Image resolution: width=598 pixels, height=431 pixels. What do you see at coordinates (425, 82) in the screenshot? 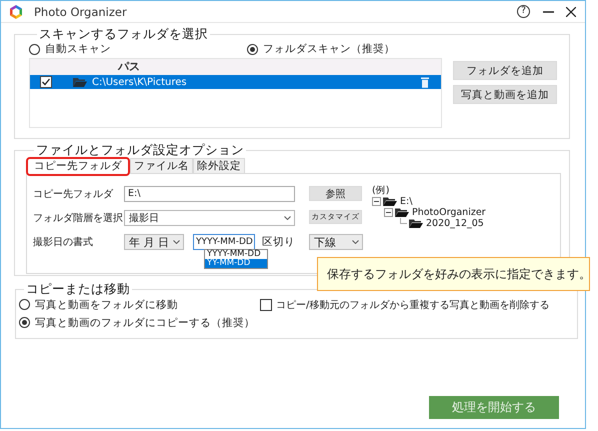
I see `trash-icon` at bounding box center [425, 82].